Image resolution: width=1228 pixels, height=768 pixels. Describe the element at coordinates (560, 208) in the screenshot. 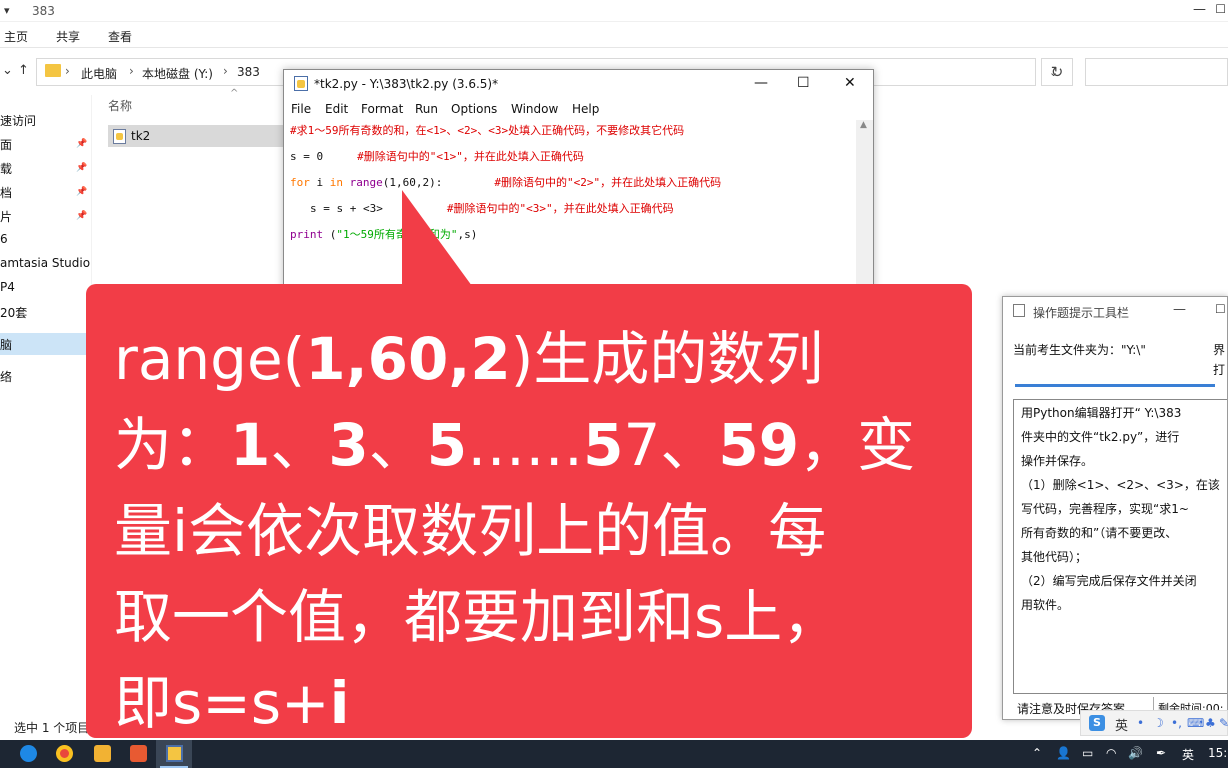

I see `code-comment: #删除语句中的"<3>"，并在此处填入正确代码` at that location.